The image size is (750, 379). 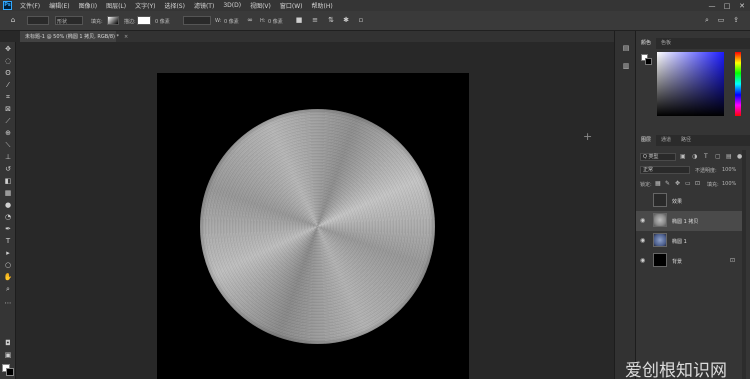 What do you see at coordinates (8, 303) in the screenshot?
I see `more-tools-icon: ⋯` at bounding box center [8, 303].